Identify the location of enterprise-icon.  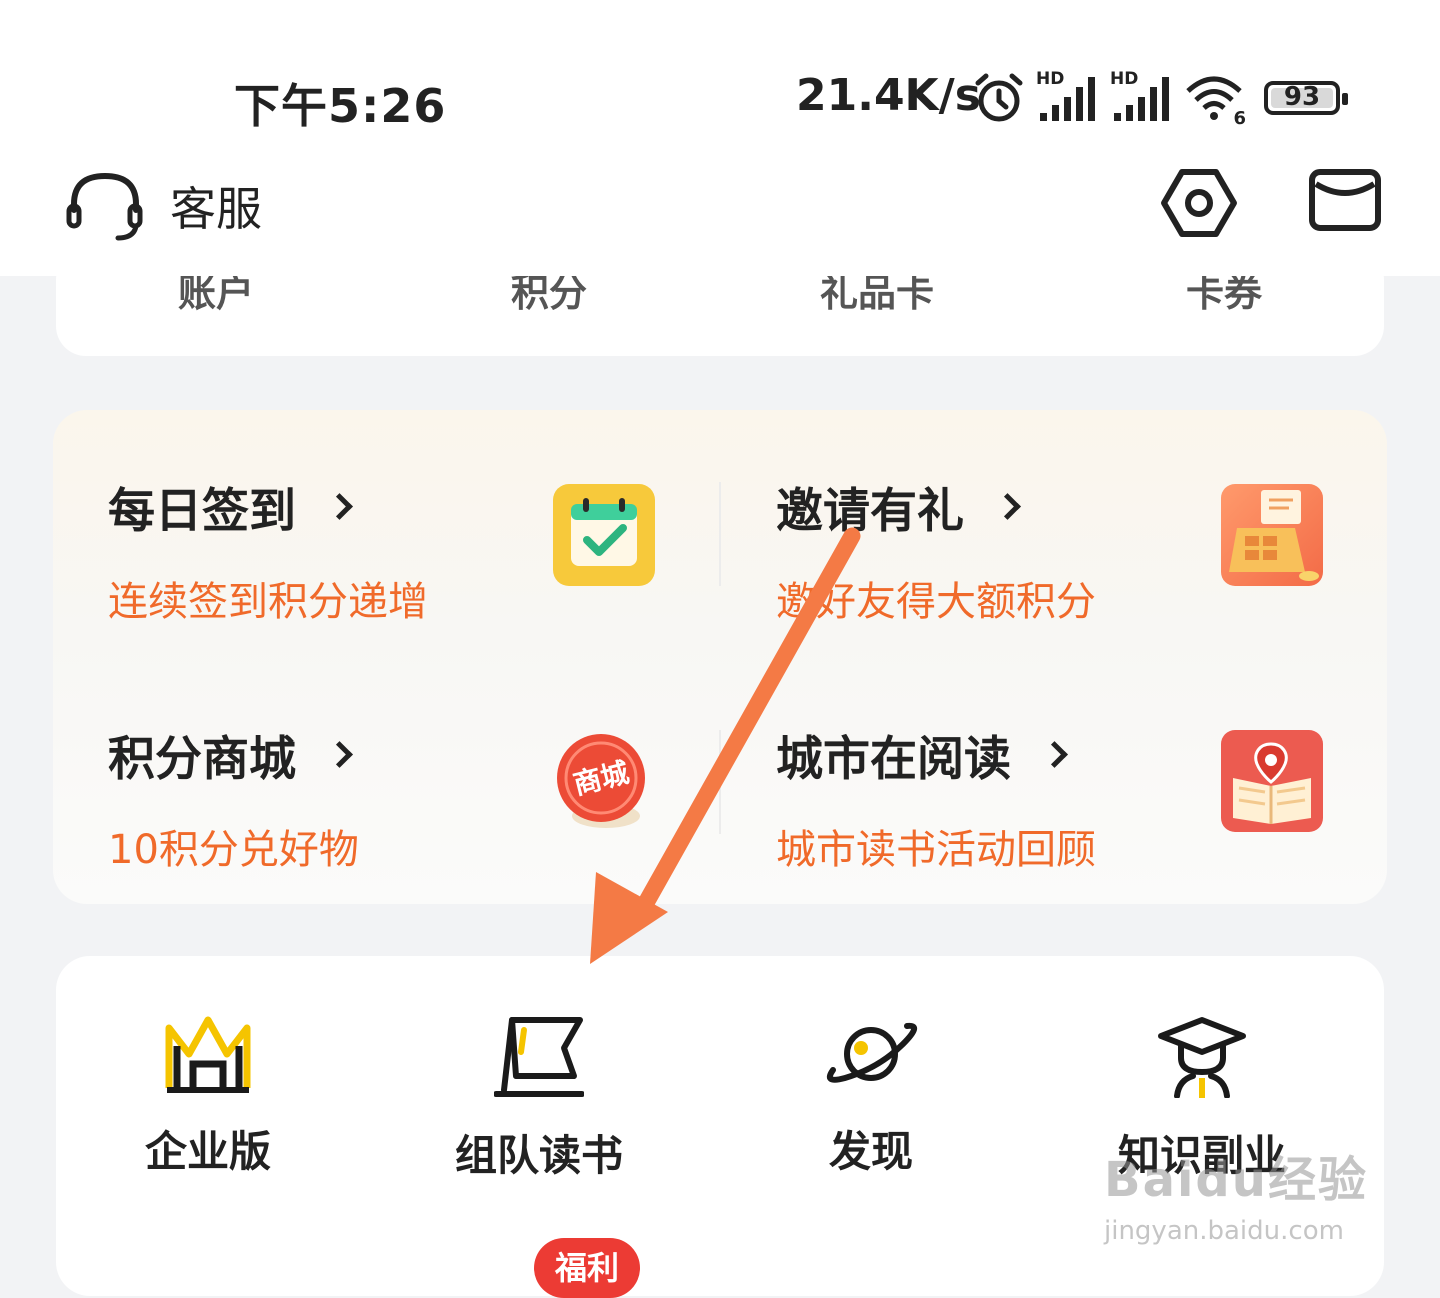
(208, 1054).